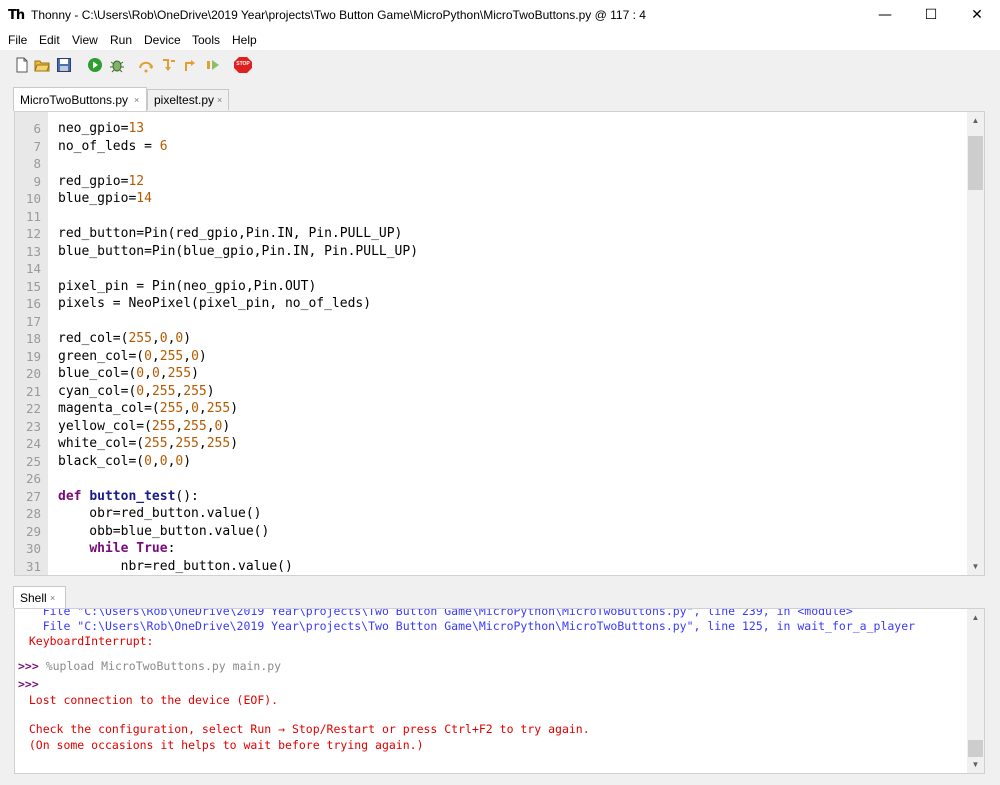 This screenshot has width=1000, height=785. I want to click on editor-tab-bar: MicroTwoButtons.py × pixeltest.py ×, so click(500, 95).